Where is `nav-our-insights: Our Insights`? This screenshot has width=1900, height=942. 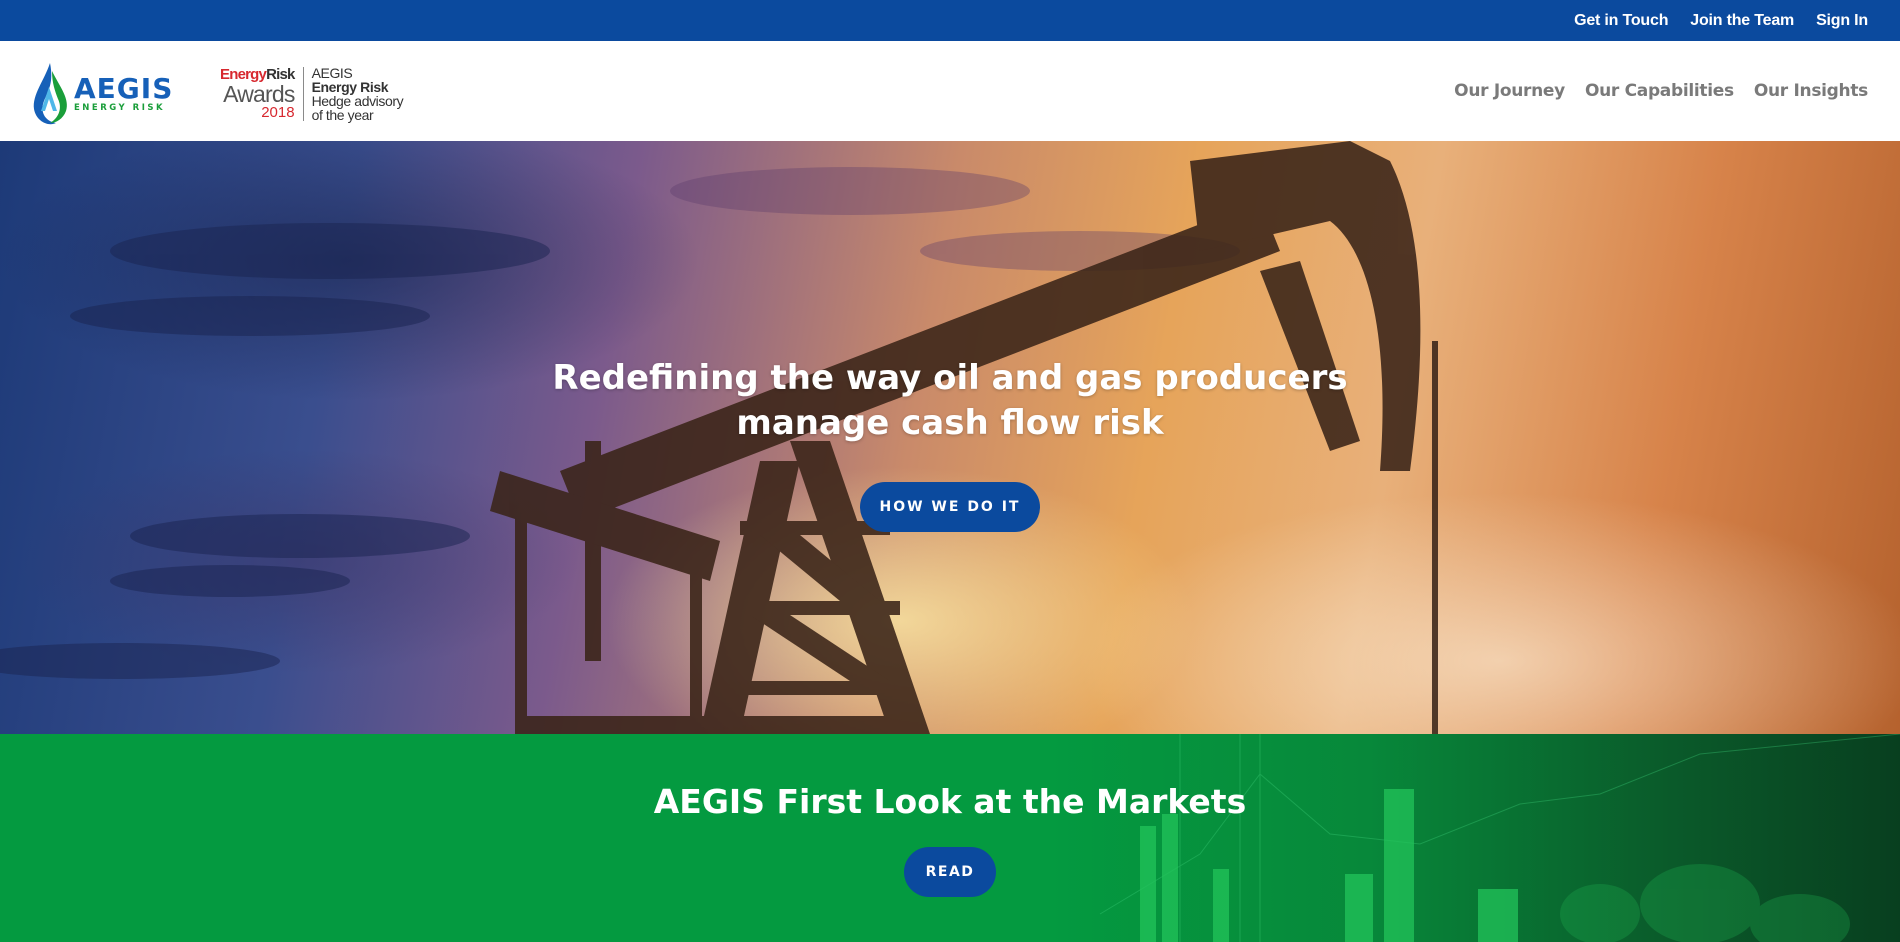
nav-our-insights: Our Insights is located at coordinates (1811, 91).